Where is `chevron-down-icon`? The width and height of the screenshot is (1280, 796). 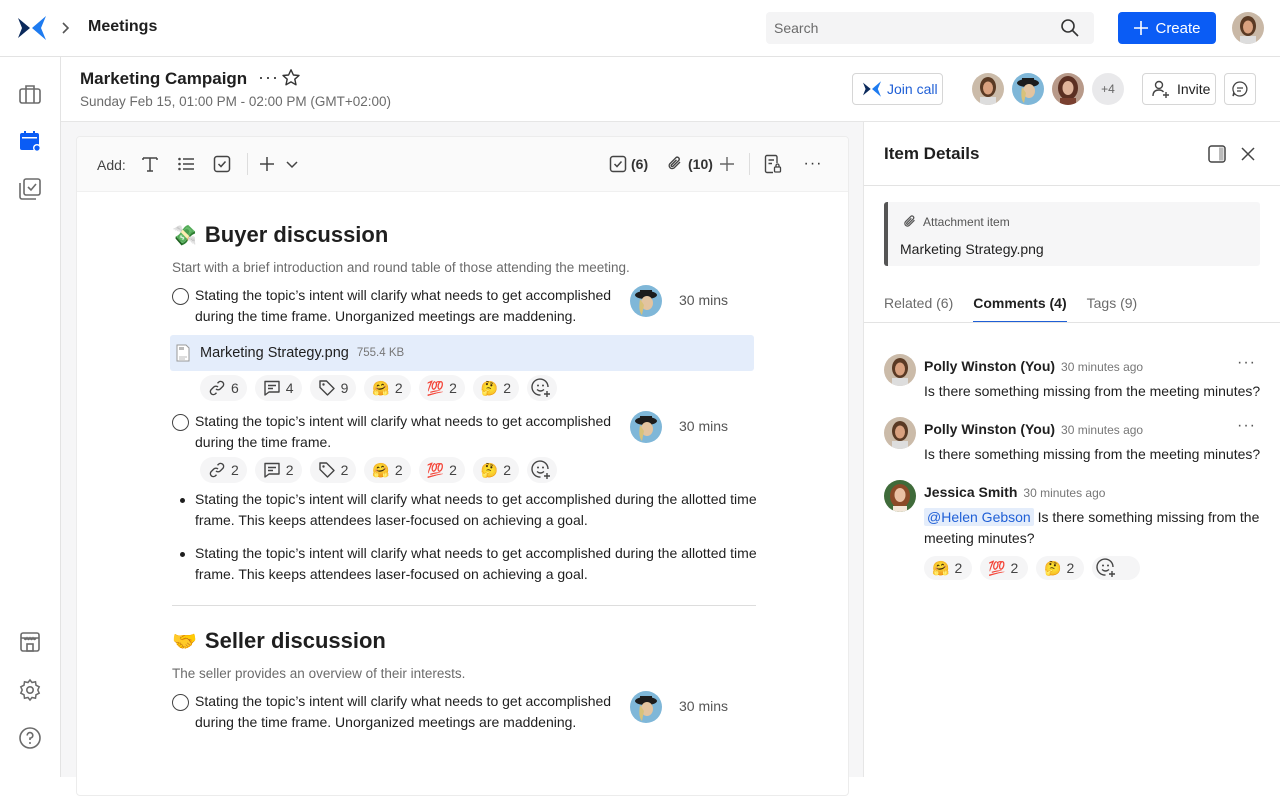 chevron-down-icon is located at coordinates (292, 164).